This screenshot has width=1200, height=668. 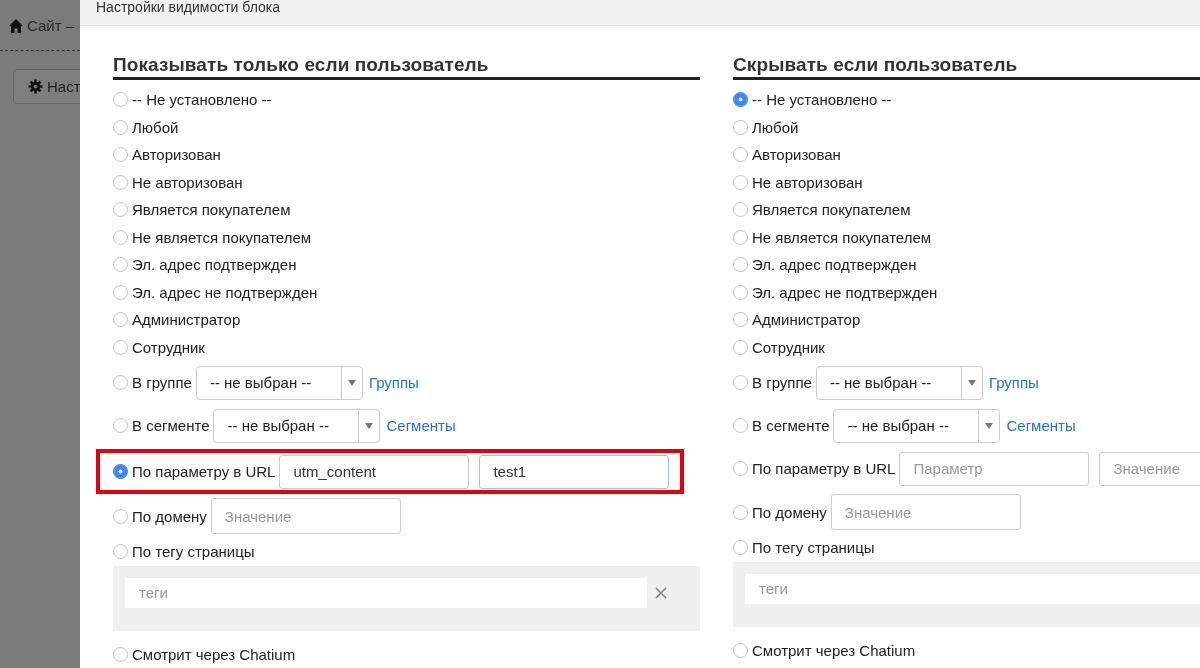 I want to click on input-field: test1, so click(x=574, y=471).